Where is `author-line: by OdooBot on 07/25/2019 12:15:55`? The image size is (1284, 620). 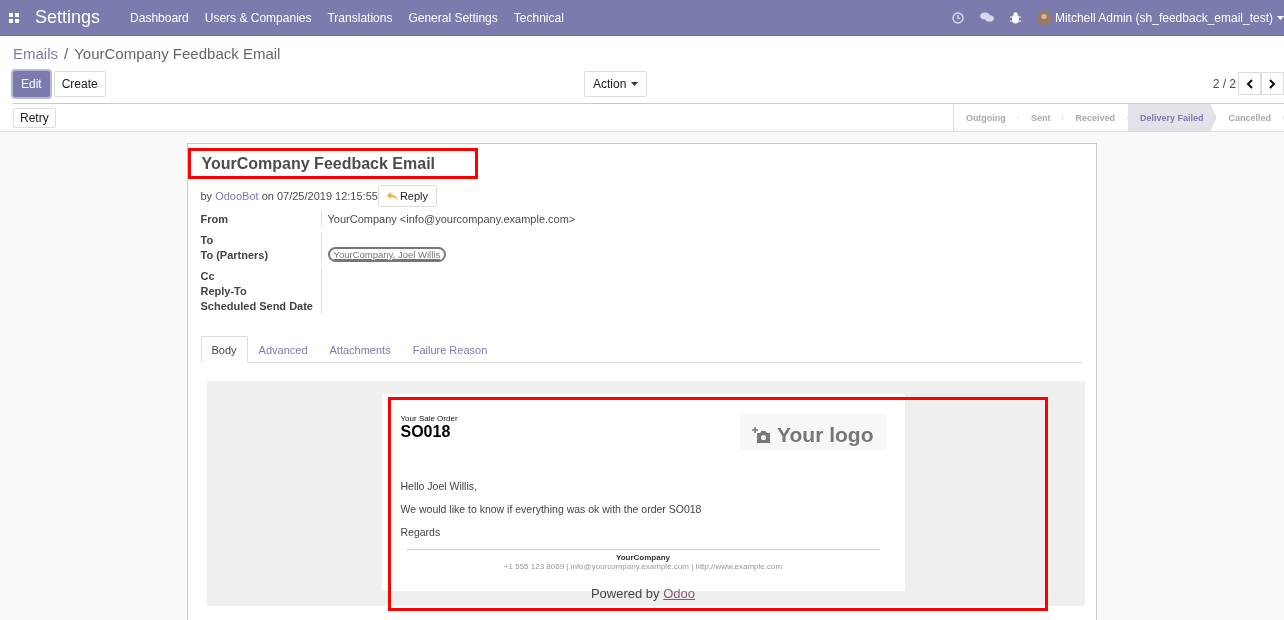 author-line: by OdooBot on 07/25/2019 12:15:55 is located at coordinates (289, 196).